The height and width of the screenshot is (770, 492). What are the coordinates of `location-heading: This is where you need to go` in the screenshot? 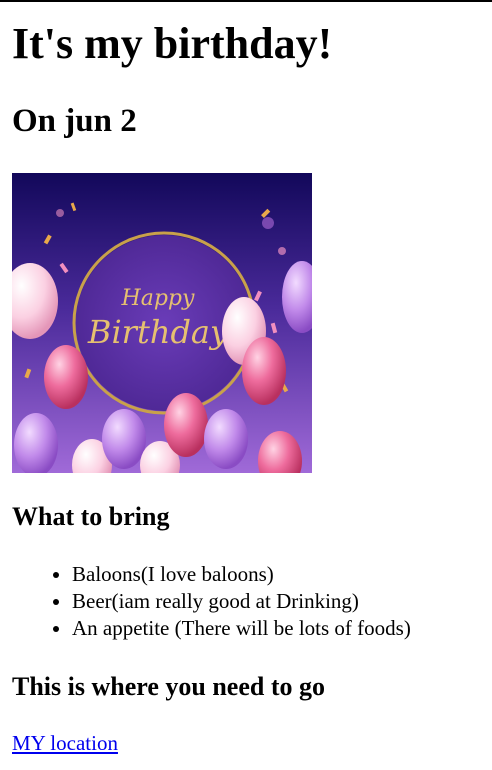 It's located at (168, 686).